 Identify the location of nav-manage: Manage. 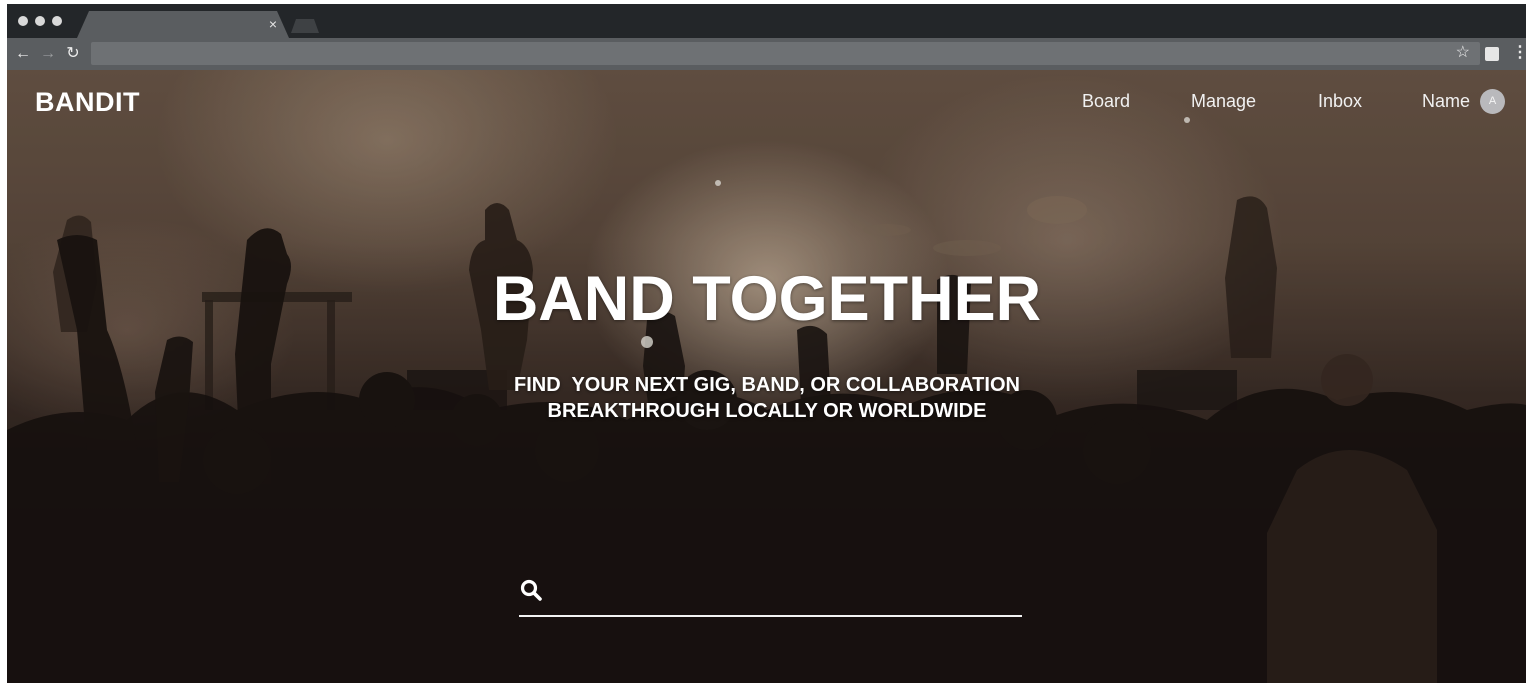
(1223, 101).